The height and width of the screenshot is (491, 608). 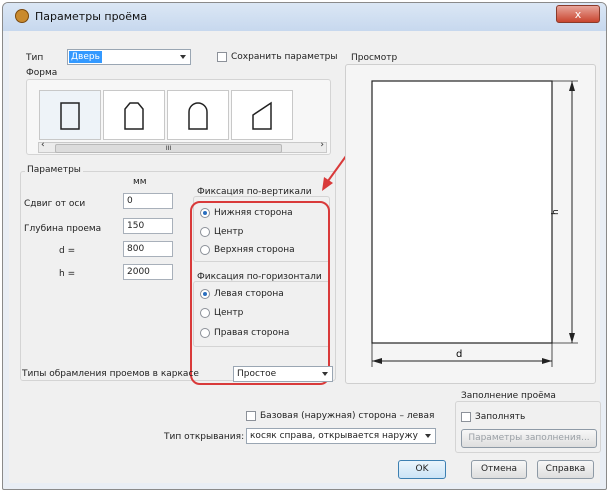 I want to click on shape-tile-chamfered, so click(x=134, y=115).